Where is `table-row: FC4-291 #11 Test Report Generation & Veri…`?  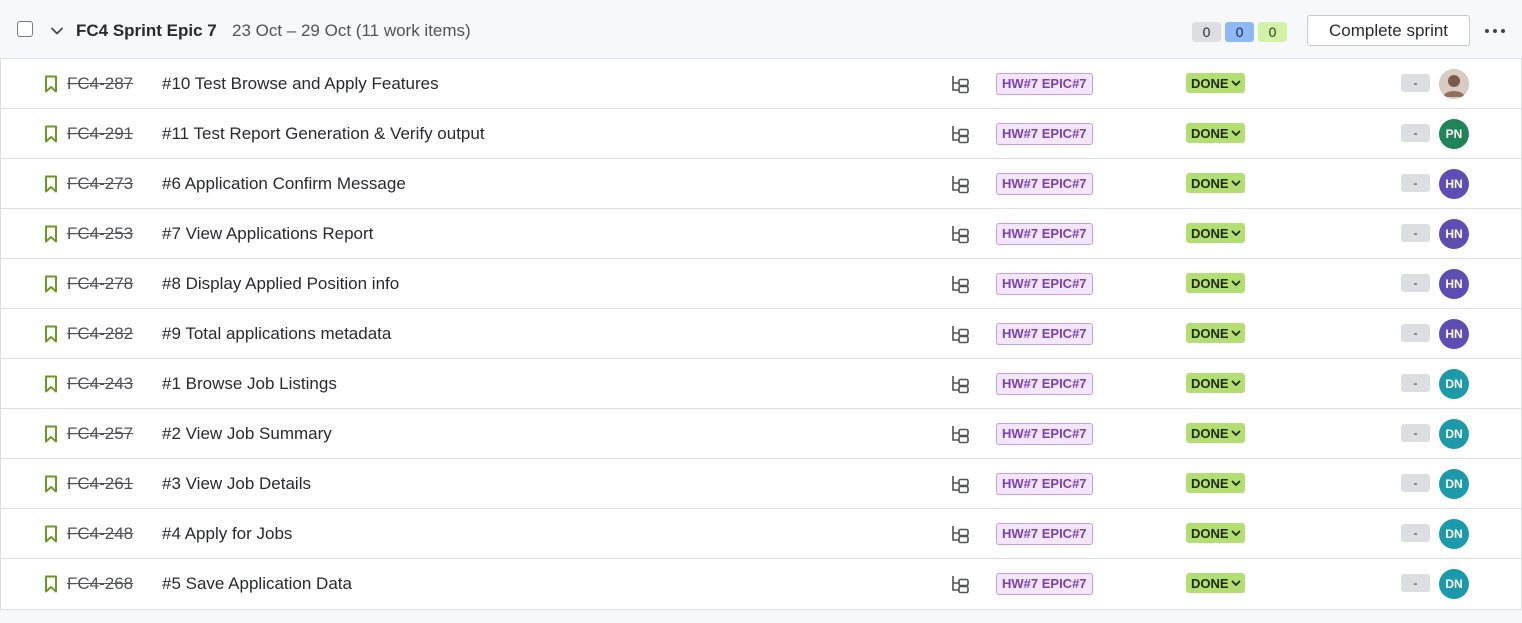 table-row: FC4-291 #11 Test Report Generation & Veri… is located at coordinates (761, 134).